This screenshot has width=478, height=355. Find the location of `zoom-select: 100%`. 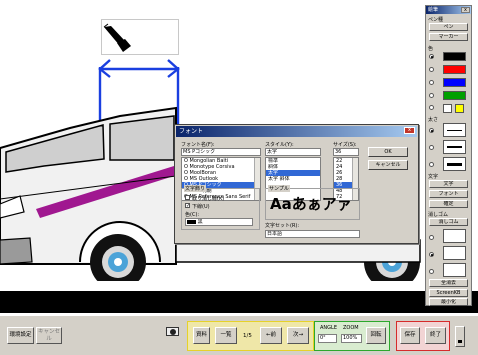

zoom-select: 100% is located at coordinates (351, 338).